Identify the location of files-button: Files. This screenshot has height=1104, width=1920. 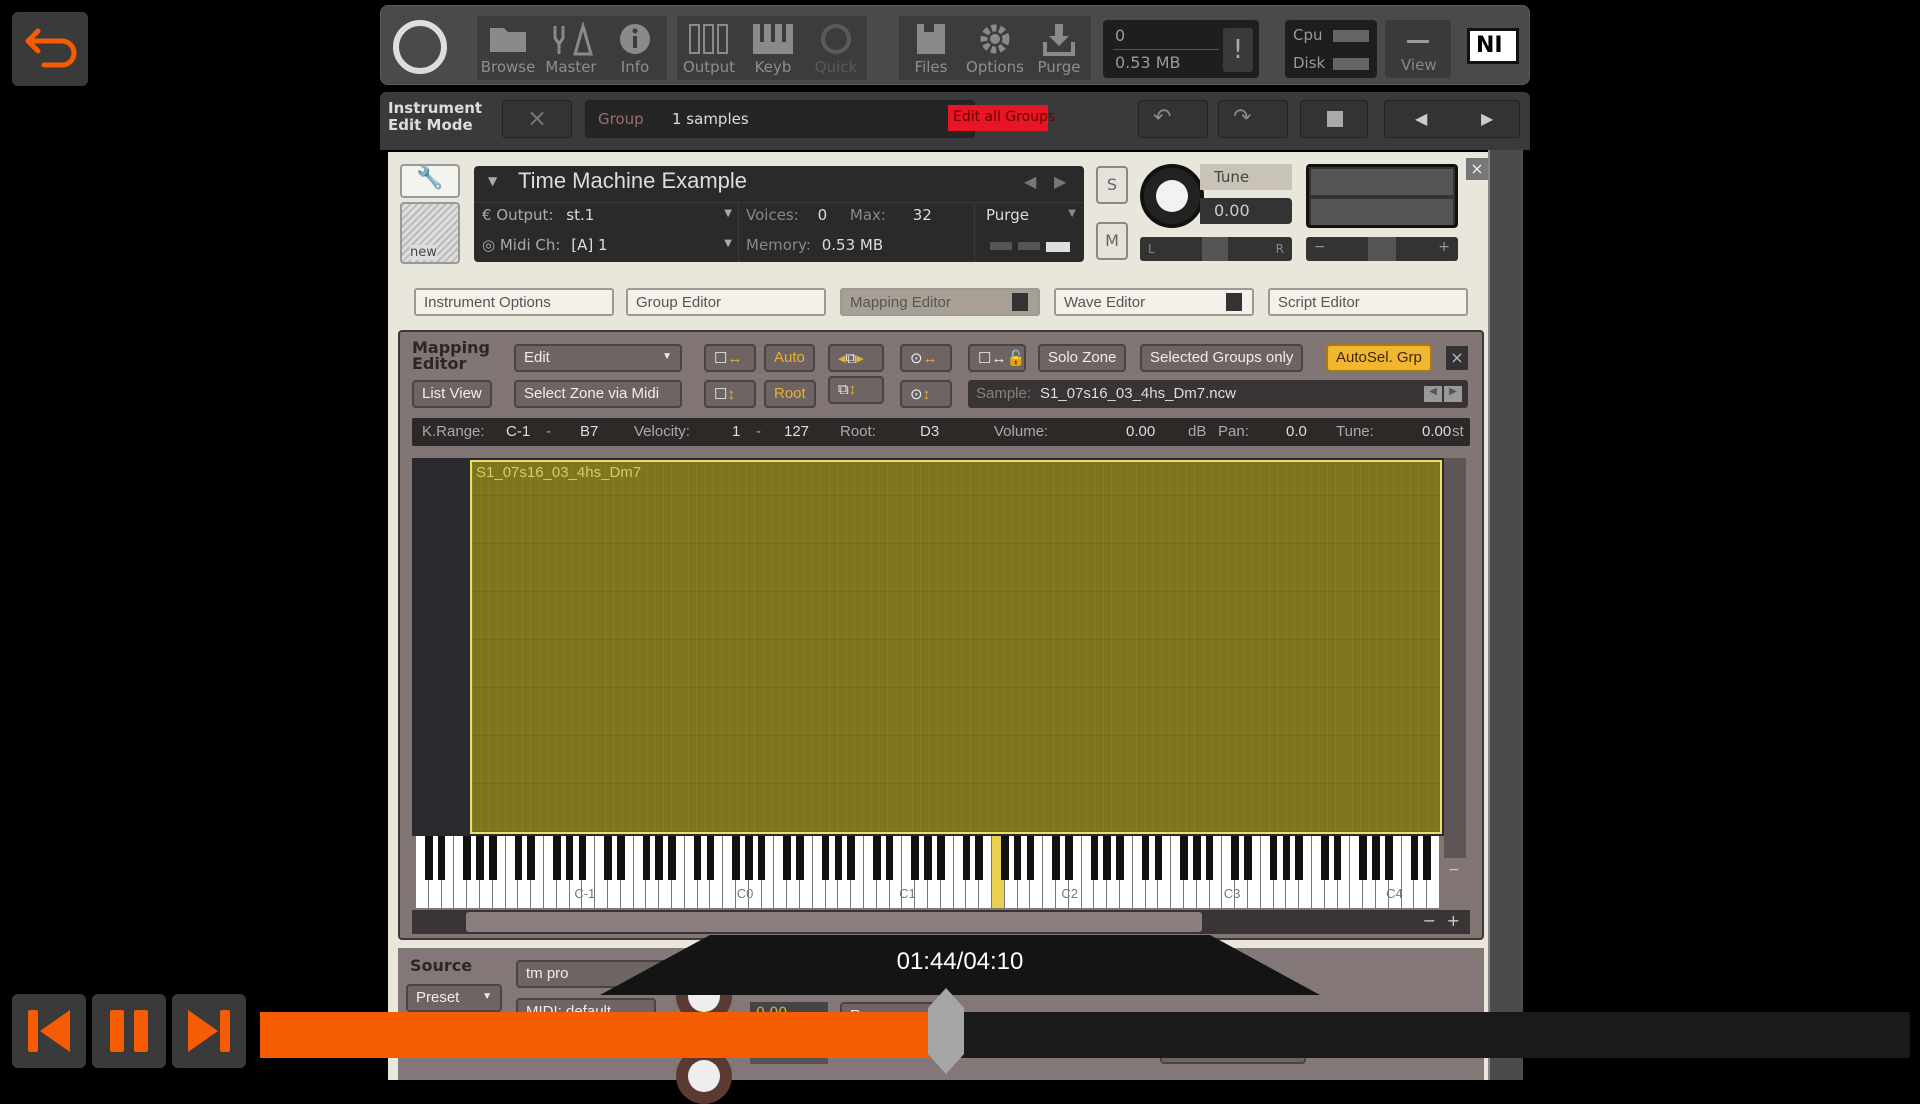
(931, 48).